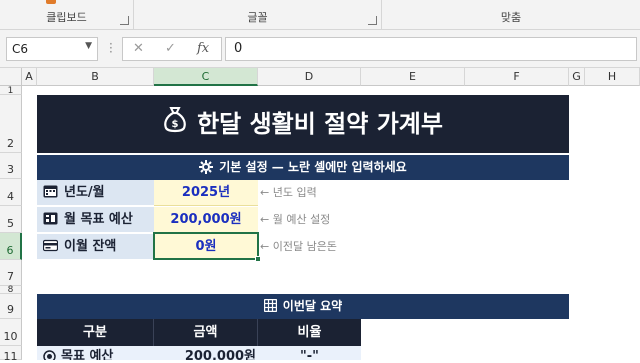 The height and width of the screenshot is (363, 640). Describe the element at coordinates (66, 17) in the screenshot. I see `ribbon-group-label: 클립보드` at that location.